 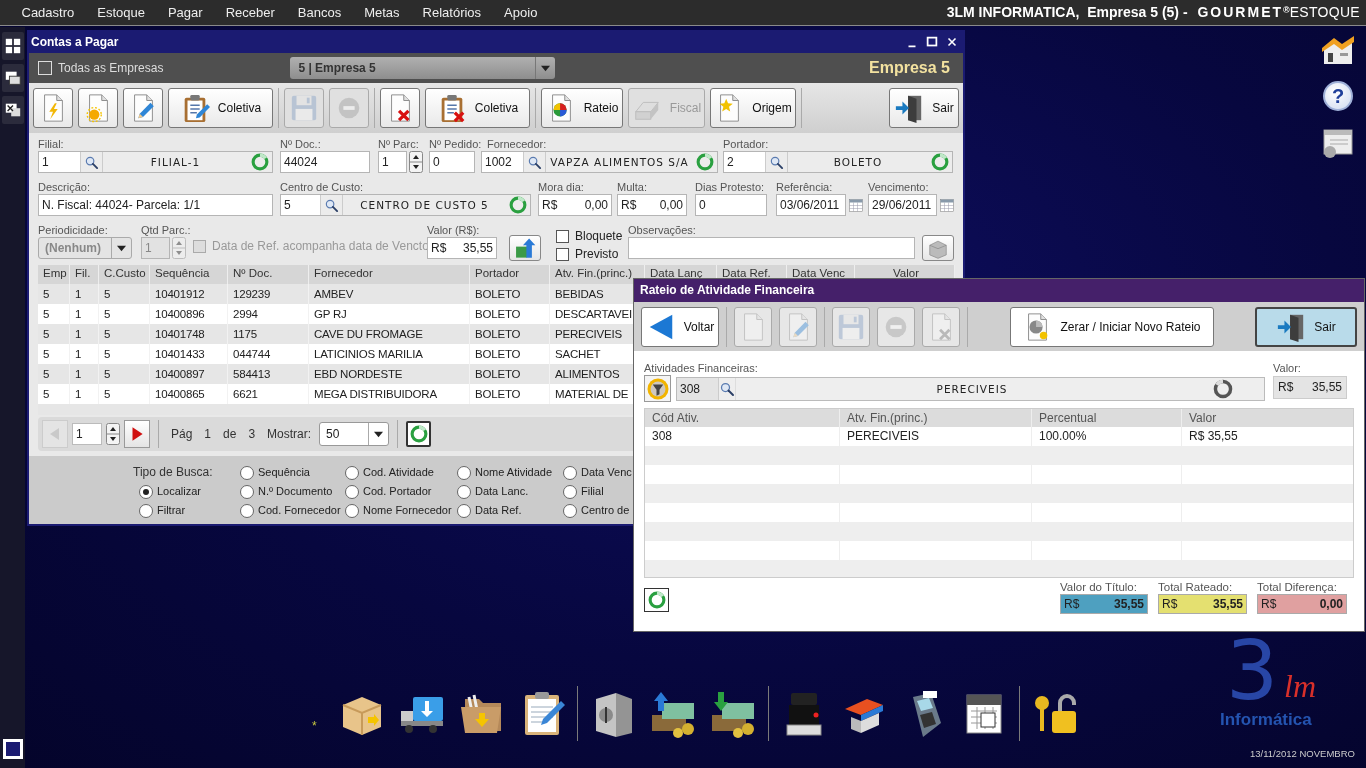 What do you see at coordinates (319, 12) in the screenshot?
I see `menu-item: Bancos` at bounding box center [319, 12].